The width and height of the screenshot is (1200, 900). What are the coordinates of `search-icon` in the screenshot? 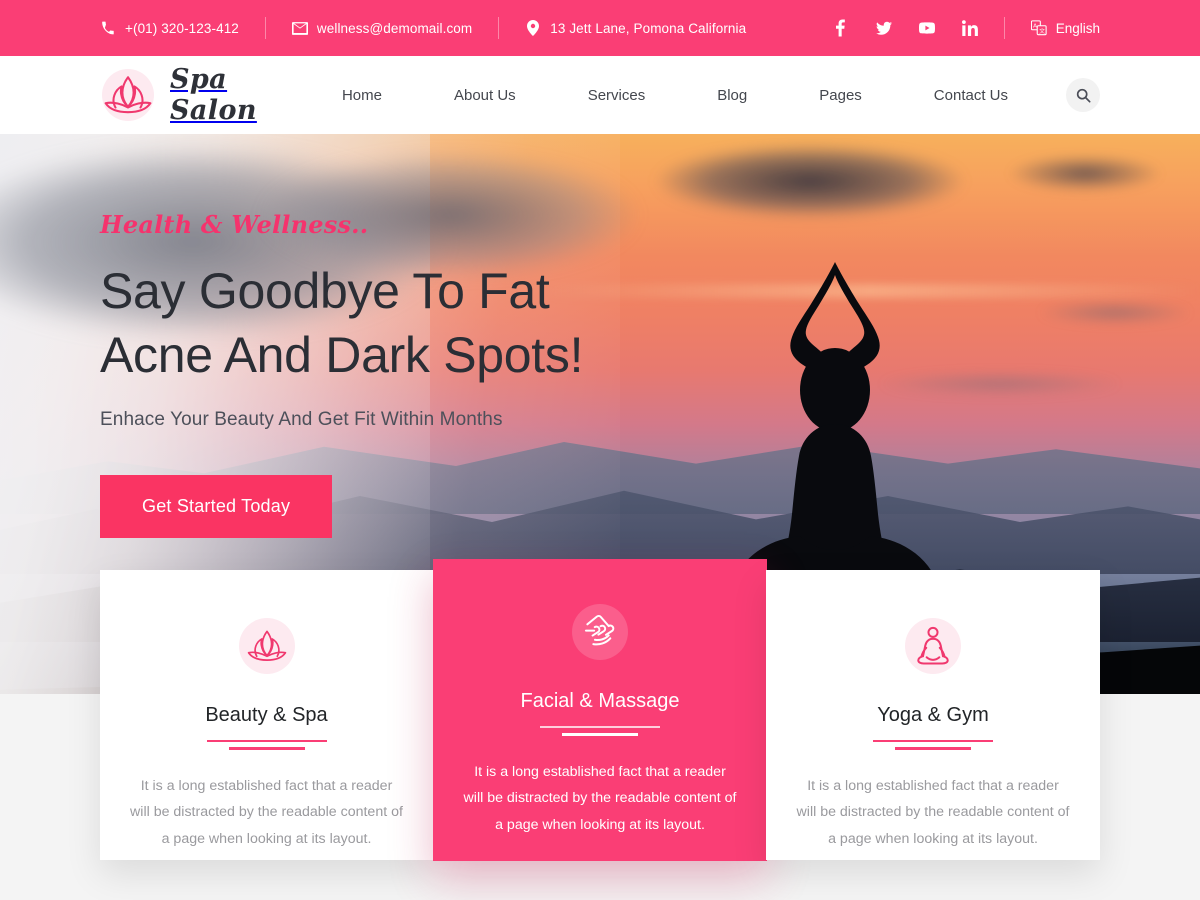 It's located at (1083, 95).